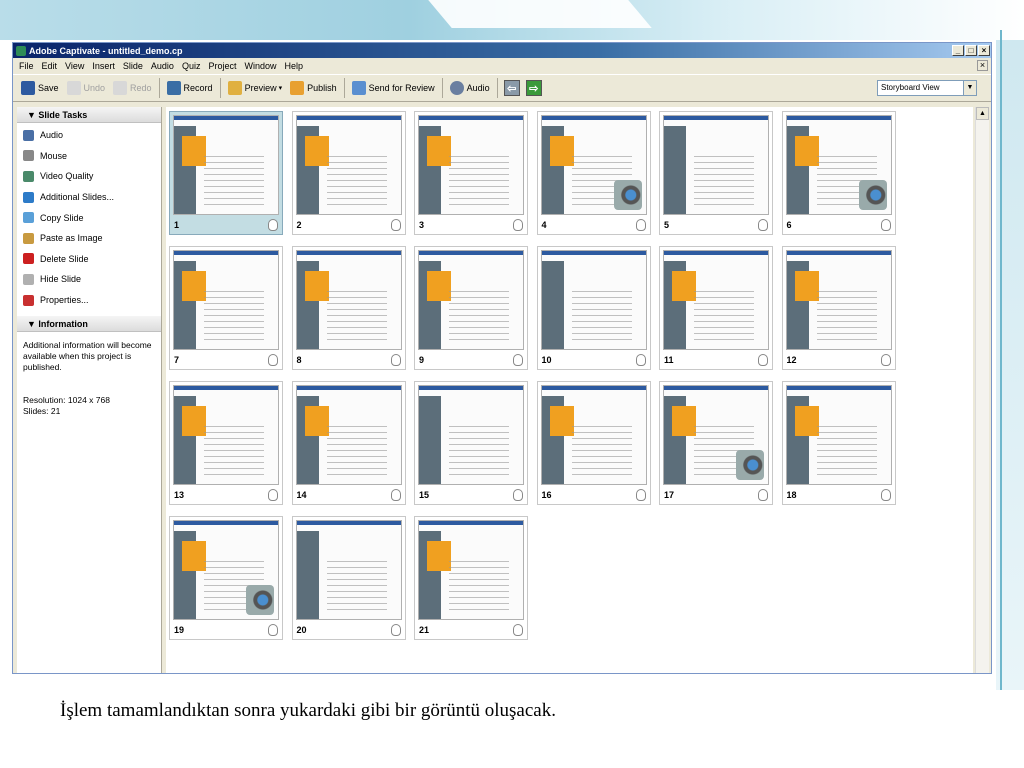 This screenshot has width=1024, height=768. I want to click on slide-thumbnail: 1, so click(226, 173).